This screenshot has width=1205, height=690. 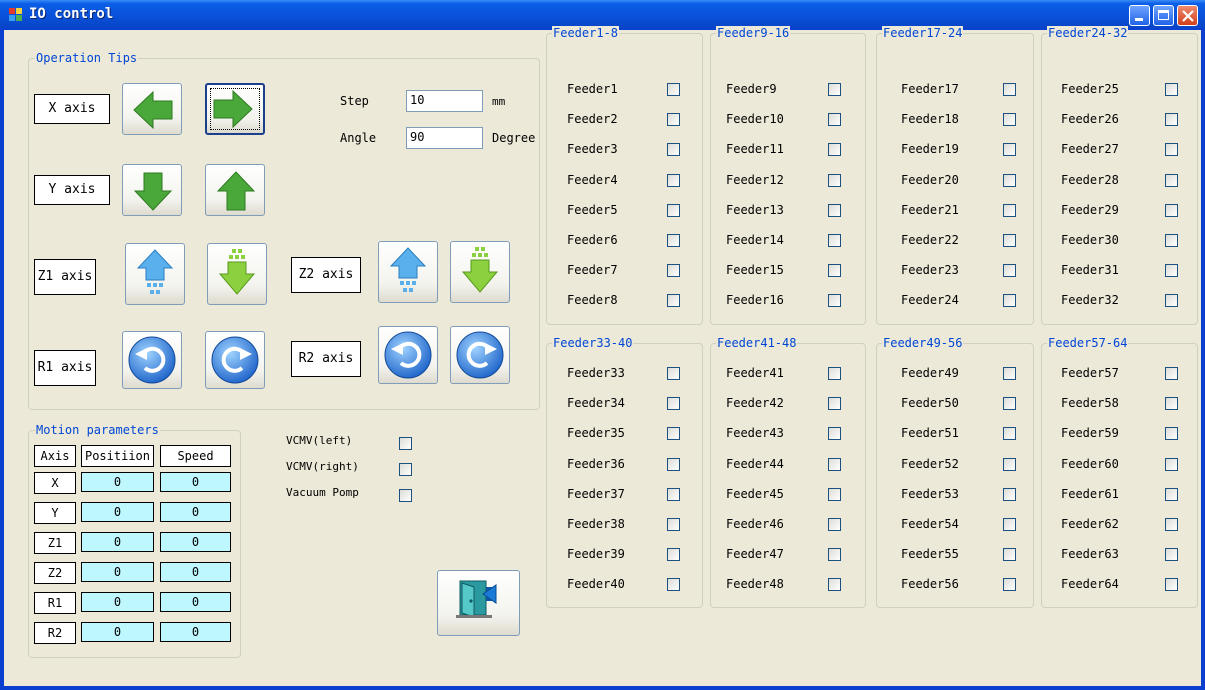 What do you see at coordinates (596, 584) in the screenshot?
I see `feeder-label: Feeder40` at bounding box center [596, 584].